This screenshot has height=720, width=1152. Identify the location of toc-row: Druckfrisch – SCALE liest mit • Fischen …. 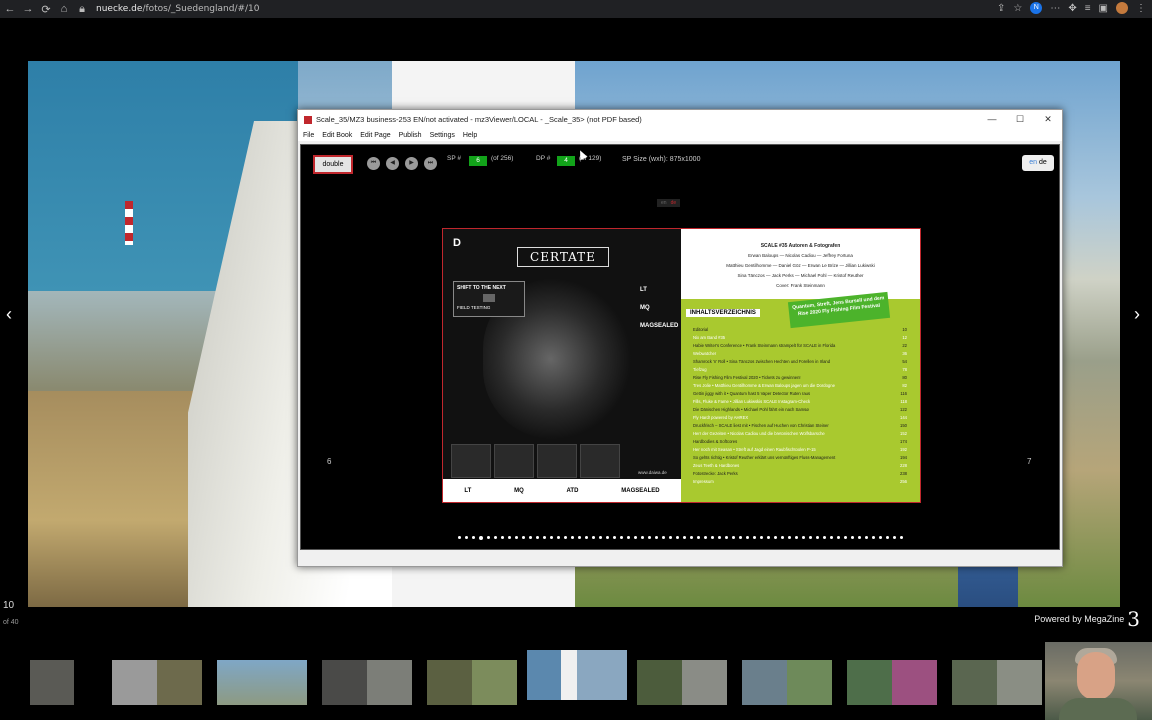
(800, 426).